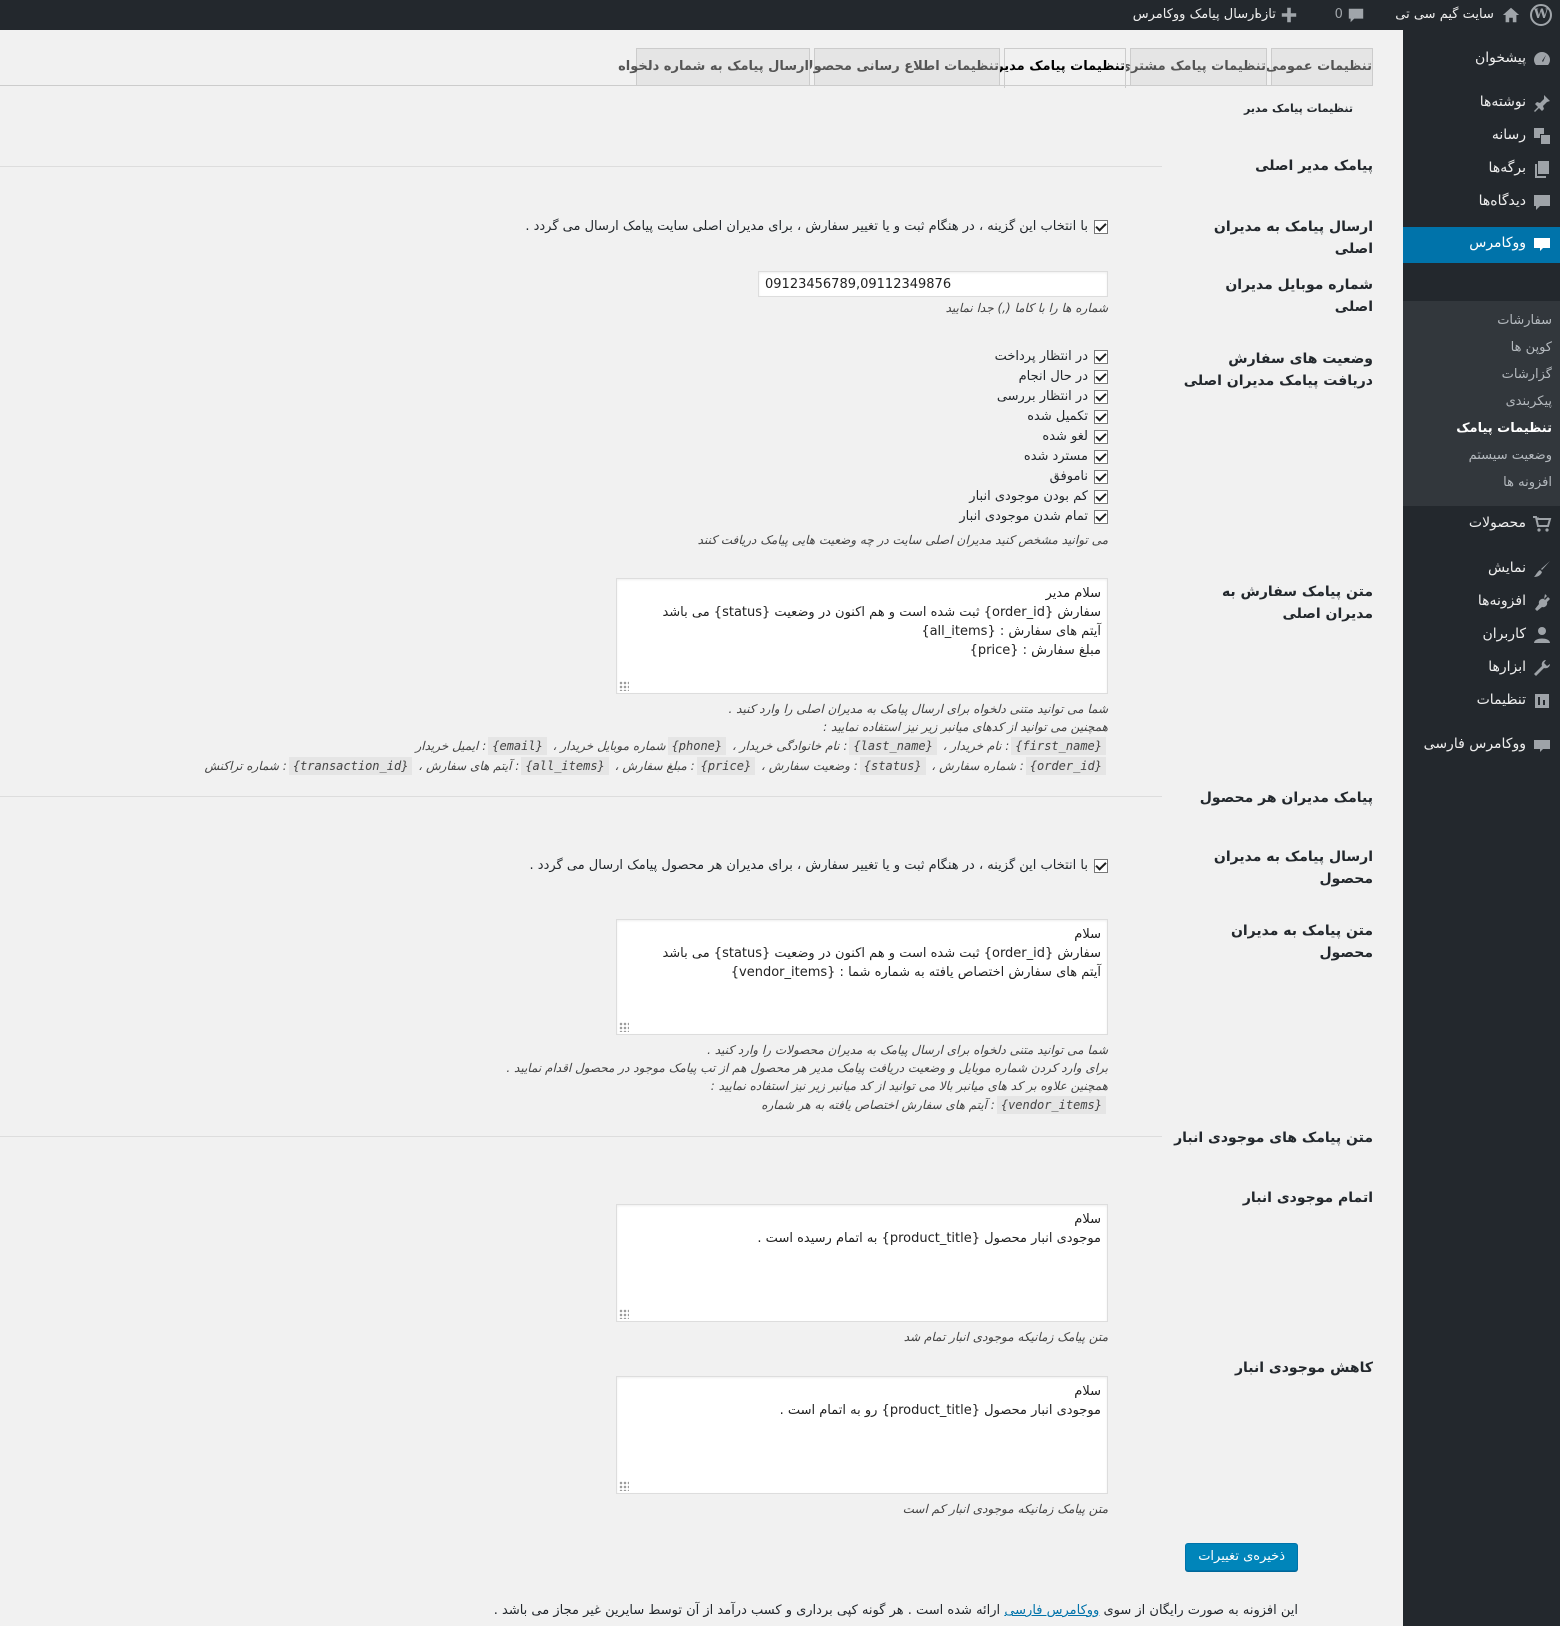 The image size is (1560, 1626). Describe the element at coordinates (1531, 347) in the screenshot. I see `submenu-coupons: کوپن ها` at that location.